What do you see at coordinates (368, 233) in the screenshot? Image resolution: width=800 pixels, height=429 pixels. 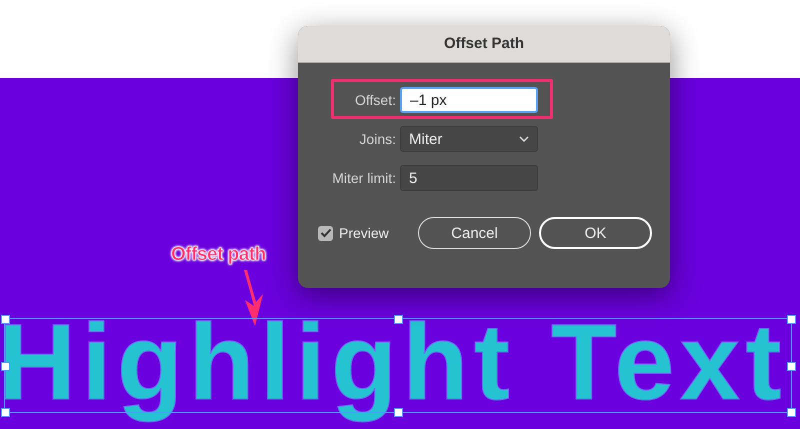 I see `preview-checkbox: Preview` at bounding box center [368, 233].